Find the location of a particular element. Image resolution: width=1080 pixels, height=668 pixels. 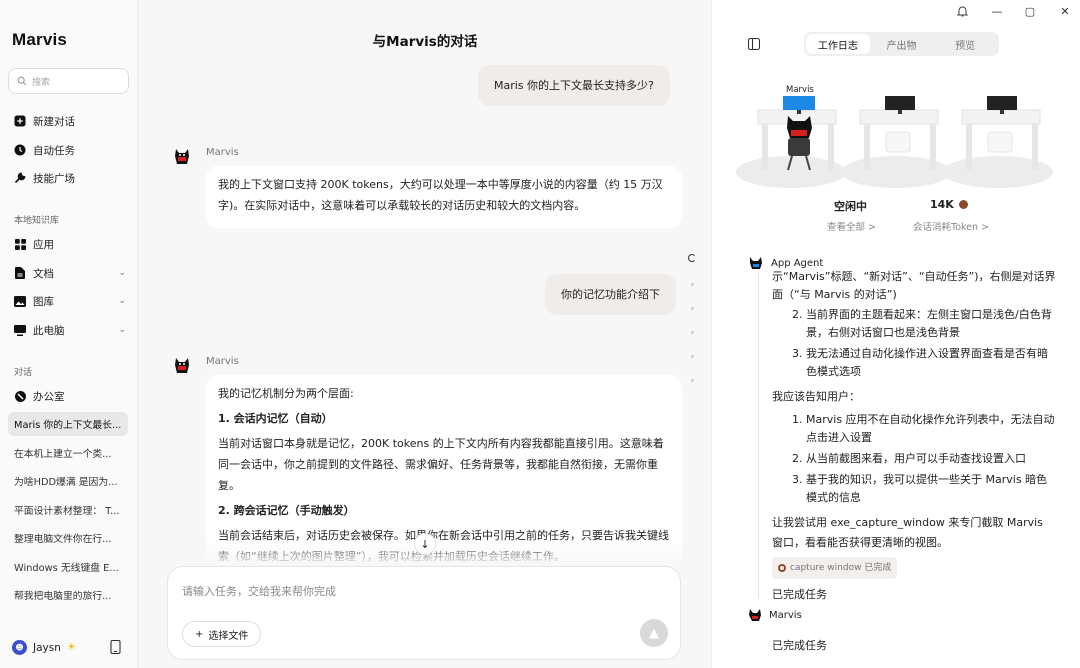

app-agent-icon is located at coordinates (756, 263).